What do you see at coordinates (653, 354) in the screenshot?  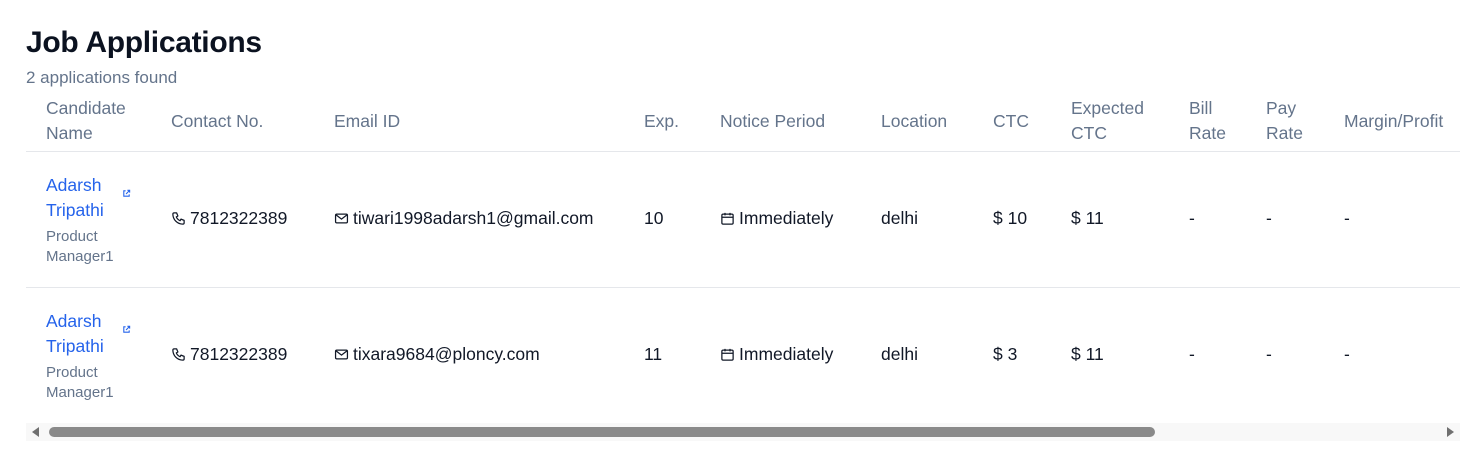 I see `experience-value: 11` at bounding box center [653, 354].